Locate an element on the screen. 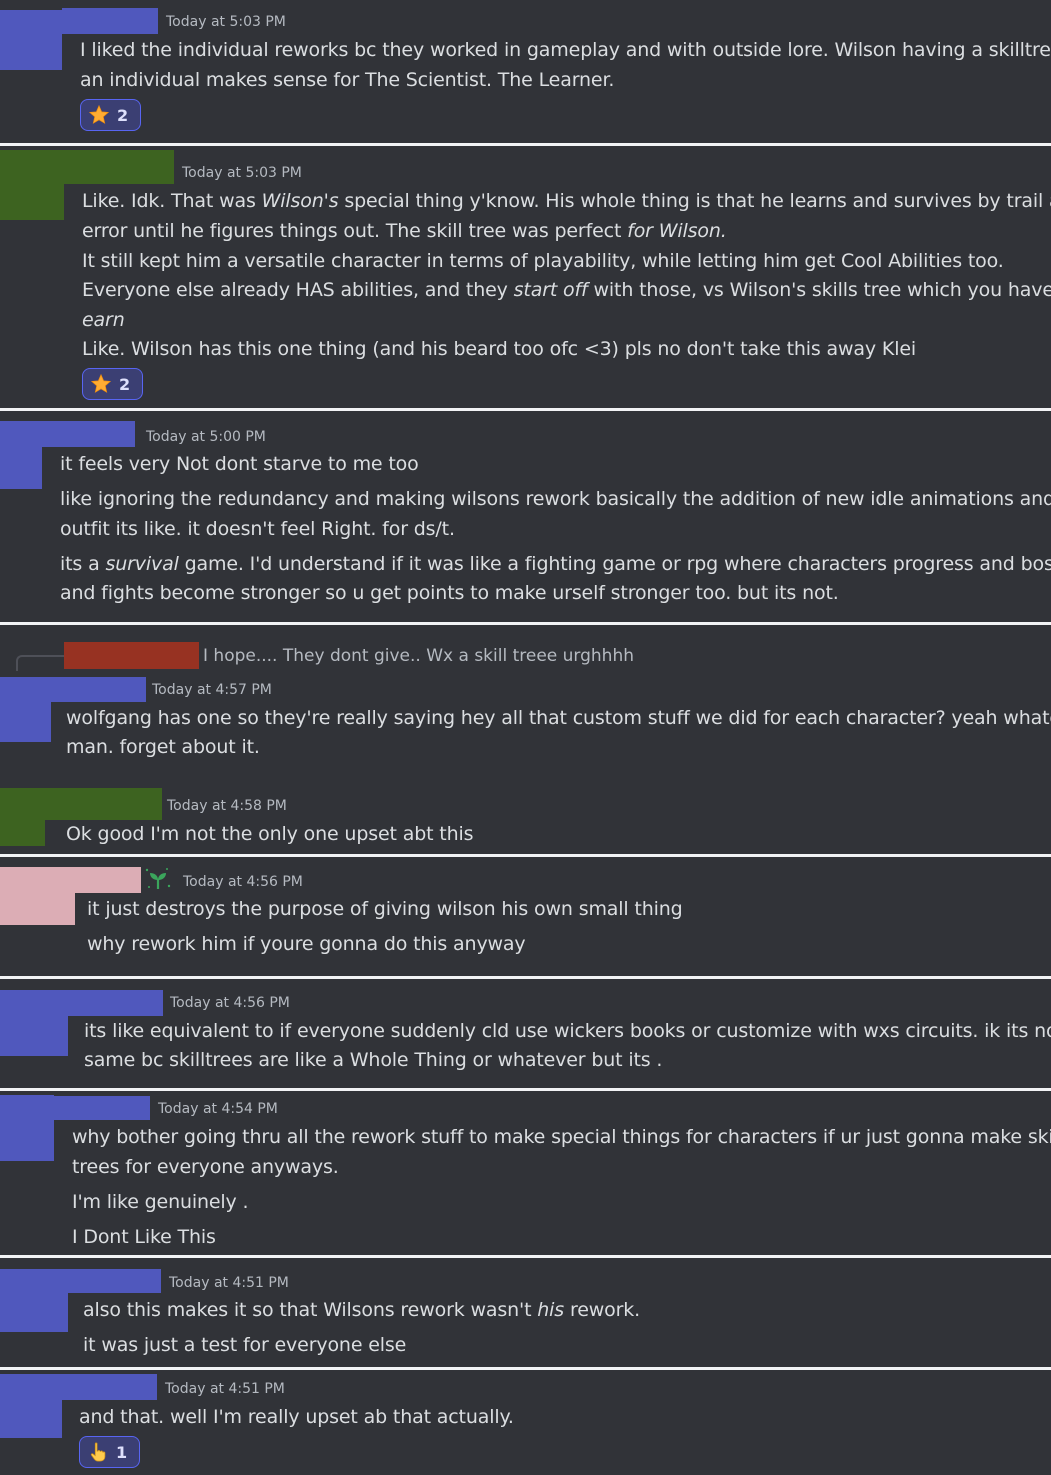  message-timestamp: Today at 4:58 PM is located at coordinates (227, 806).